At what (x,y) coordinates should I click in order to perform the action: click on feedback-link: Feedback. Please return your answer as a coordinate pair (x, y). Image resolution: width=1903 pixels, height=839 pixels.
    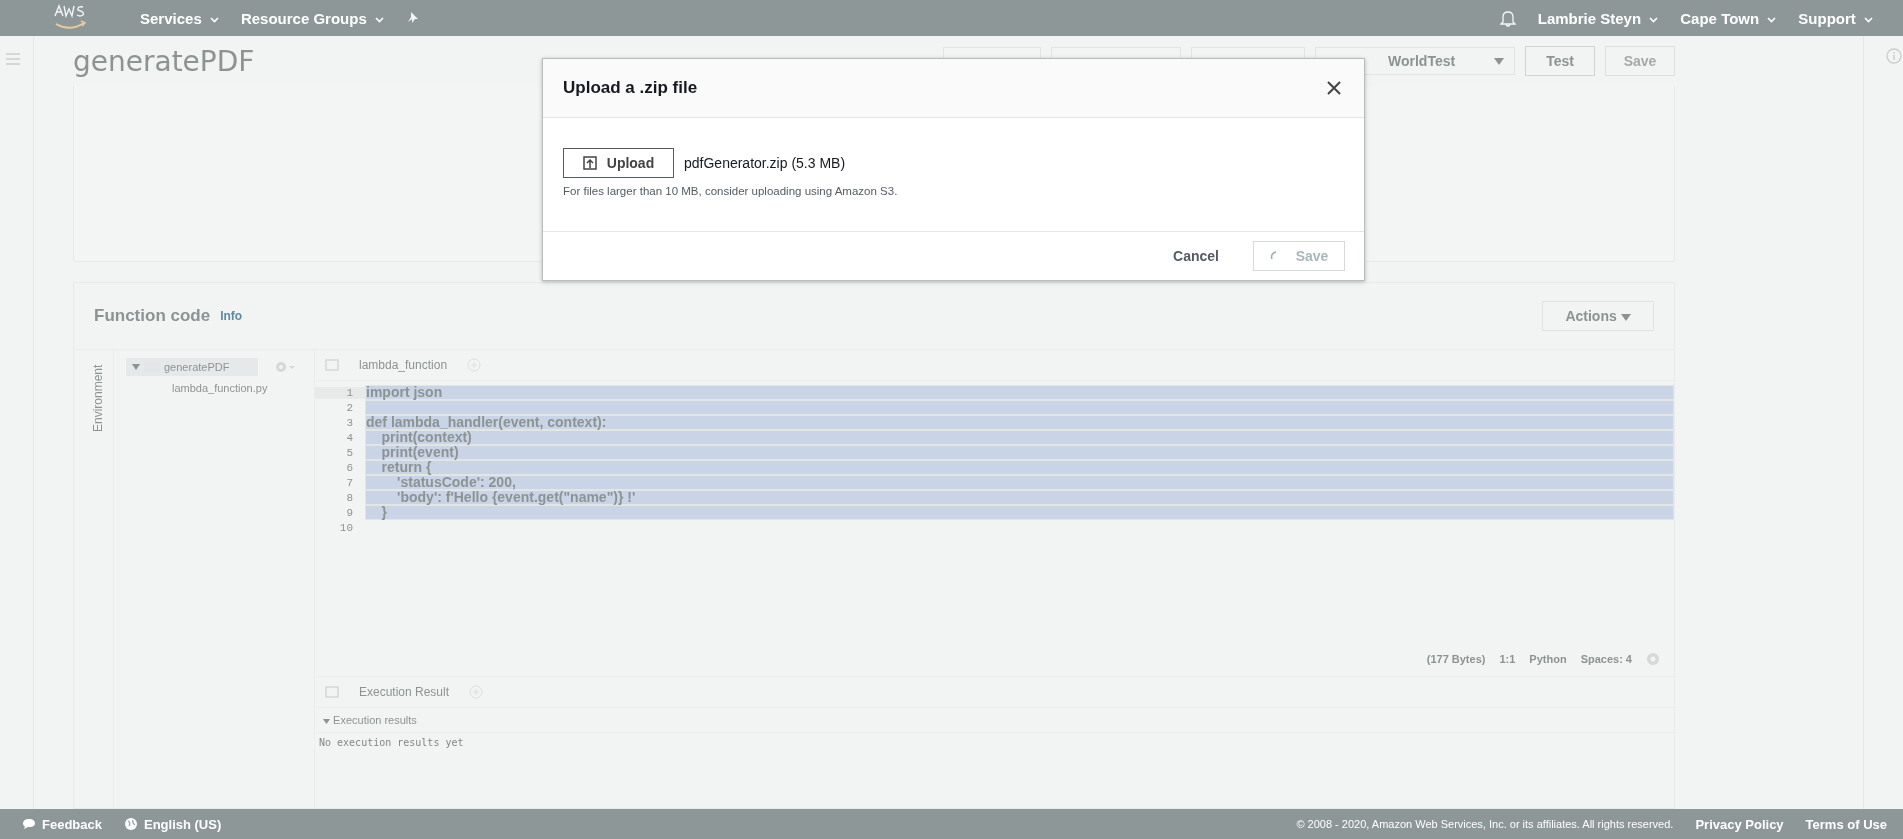
    Looking at the image, I should click on (62, 824).